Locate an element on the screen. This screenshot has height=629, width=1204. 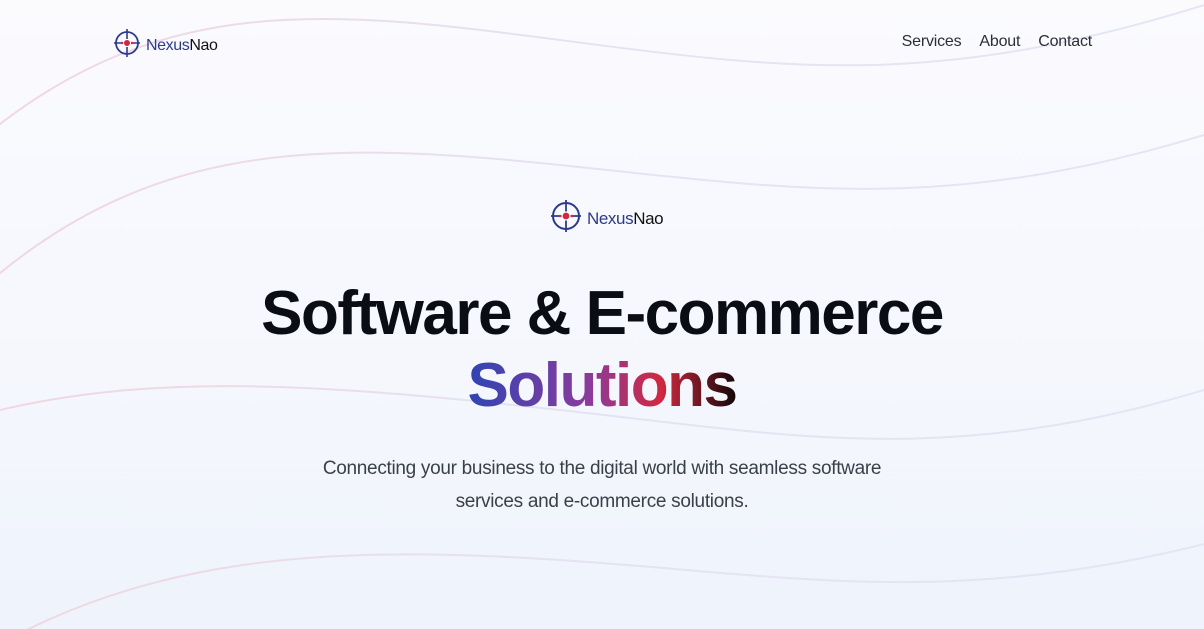
nav-link-services: Services is located at coordinates (932, 42).